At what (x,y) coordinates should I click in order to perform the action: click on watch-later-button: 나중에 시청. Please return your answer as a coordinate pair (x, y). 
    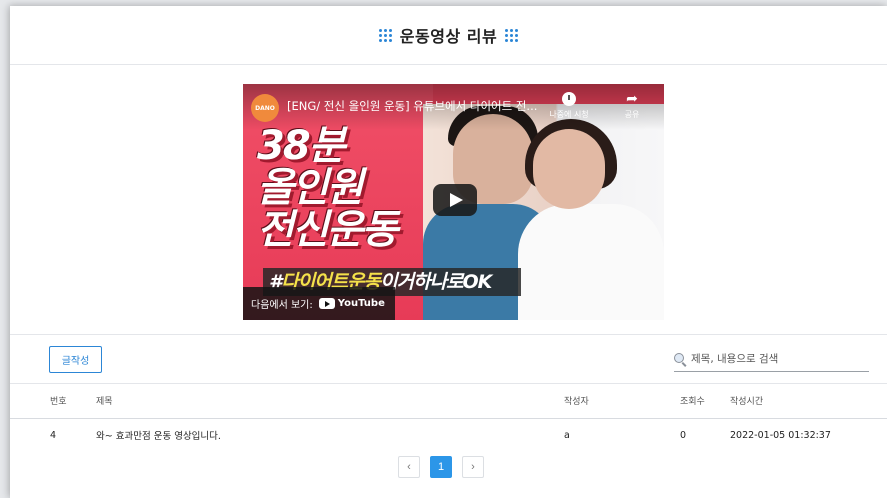
    Looking at the image, I should click on (569, 106).